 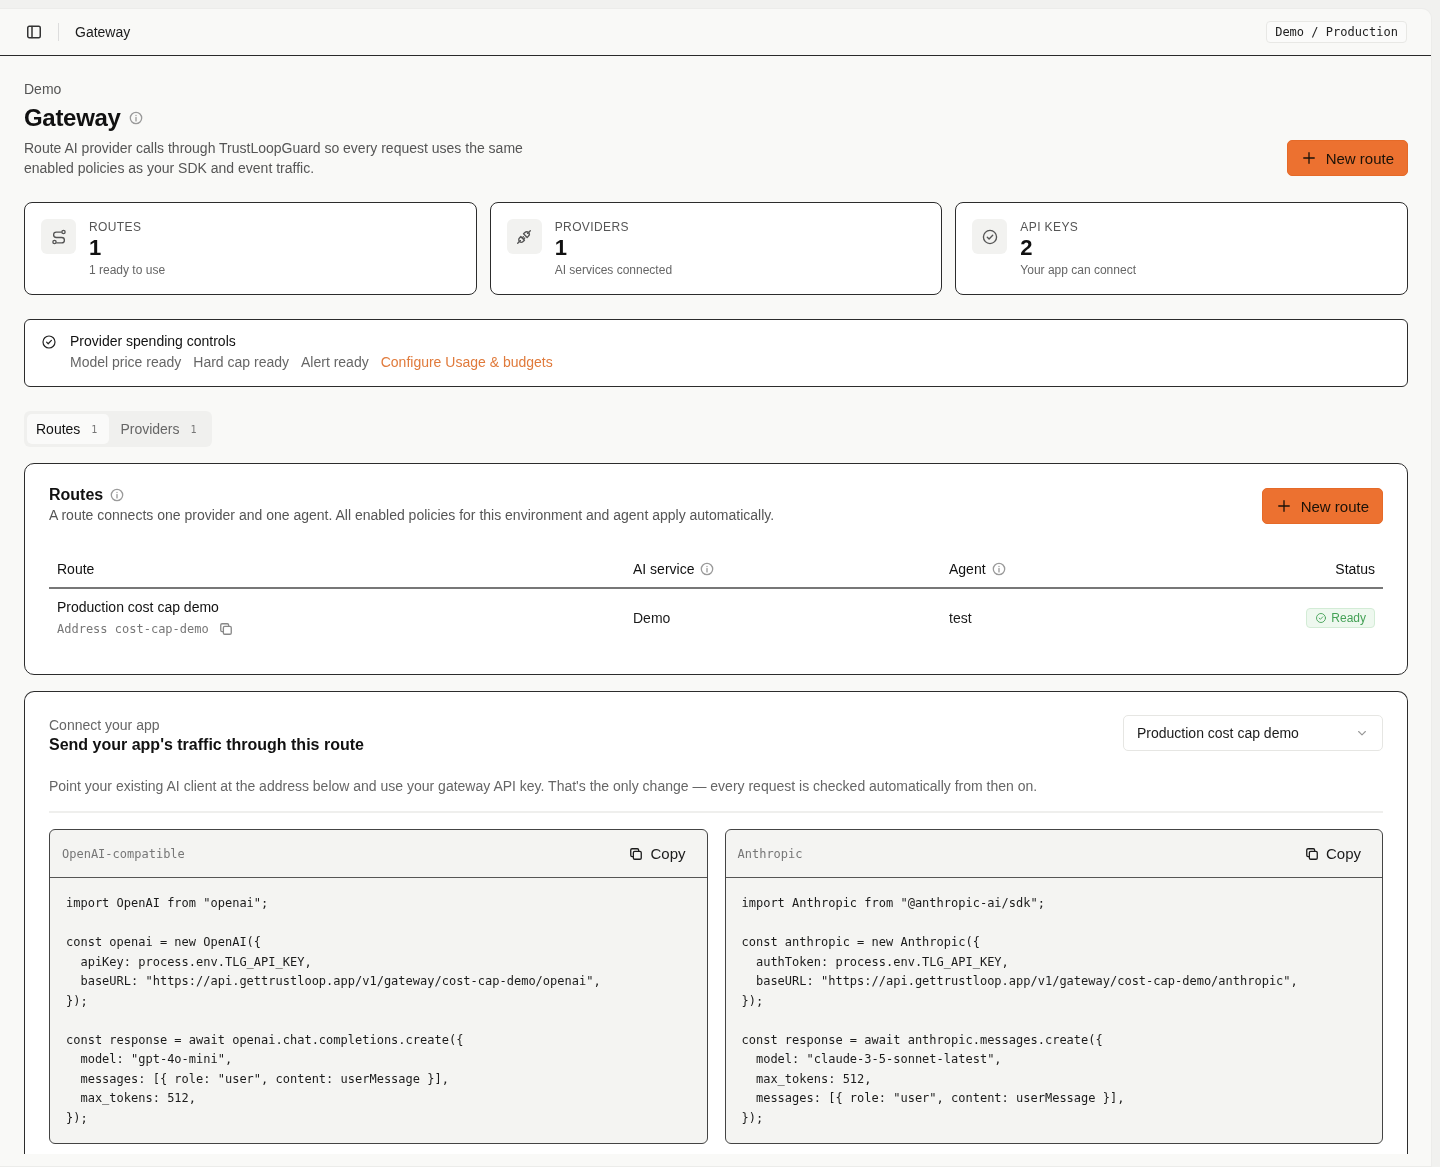 What do you see at coordinates (592, 227) in the screenshot?
I see `stat-label: PROVIDERS` at bounding box center [592, 227].